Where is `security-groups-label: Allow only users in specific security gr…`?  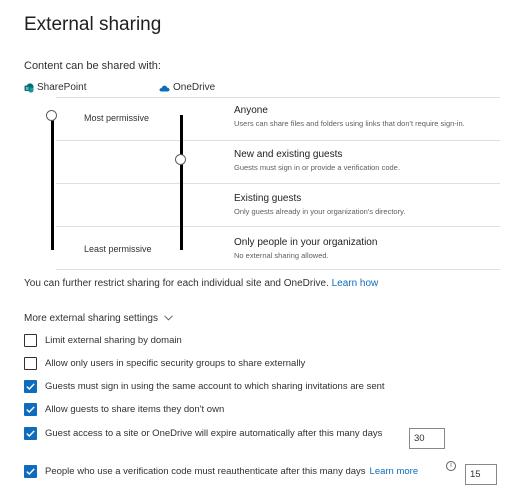
security-groups-label: Allow only users in specific security gr… is located at coordinates (175, 363).